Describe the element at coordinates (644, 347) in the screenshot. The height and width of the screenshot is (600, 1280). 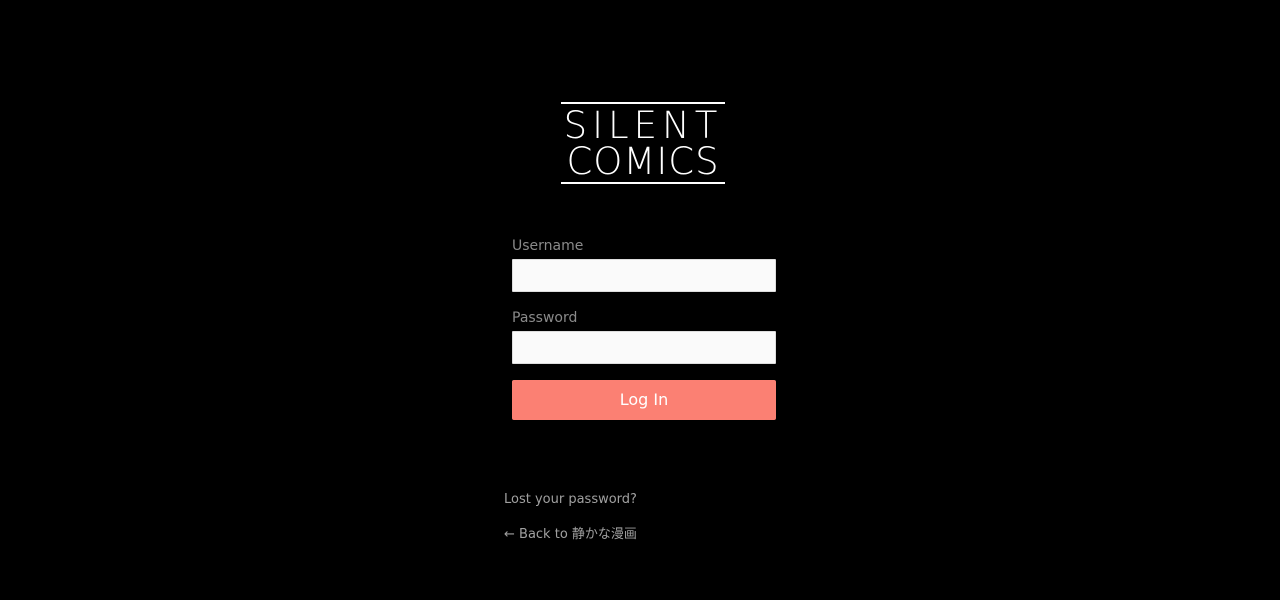
I see `password-input` at that location.